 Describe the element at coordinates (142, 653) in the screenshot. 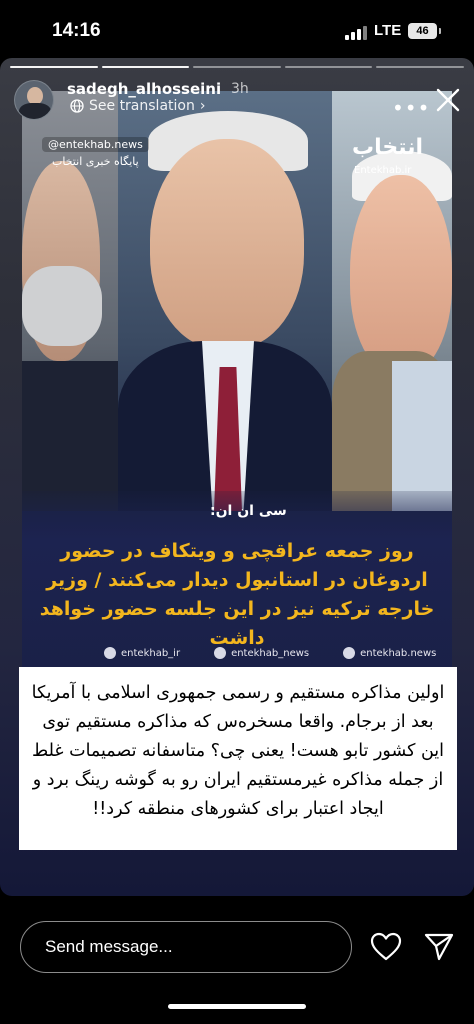

I see `telegram-handle: entekhab_ir` at that location.